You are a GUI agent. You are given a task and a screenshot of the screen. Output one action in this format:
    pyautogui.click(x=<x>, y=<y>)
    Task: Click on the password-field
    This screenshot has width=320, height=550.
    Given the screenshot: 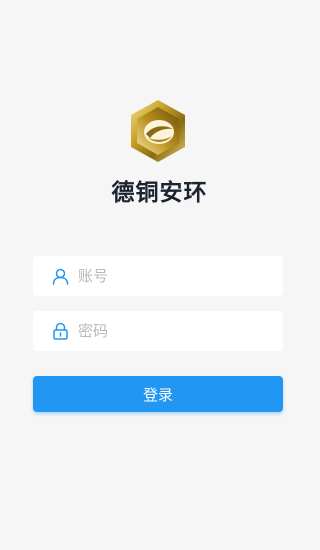 What is the action you would take?
    pyautogui.click(x=158, y=331)
    